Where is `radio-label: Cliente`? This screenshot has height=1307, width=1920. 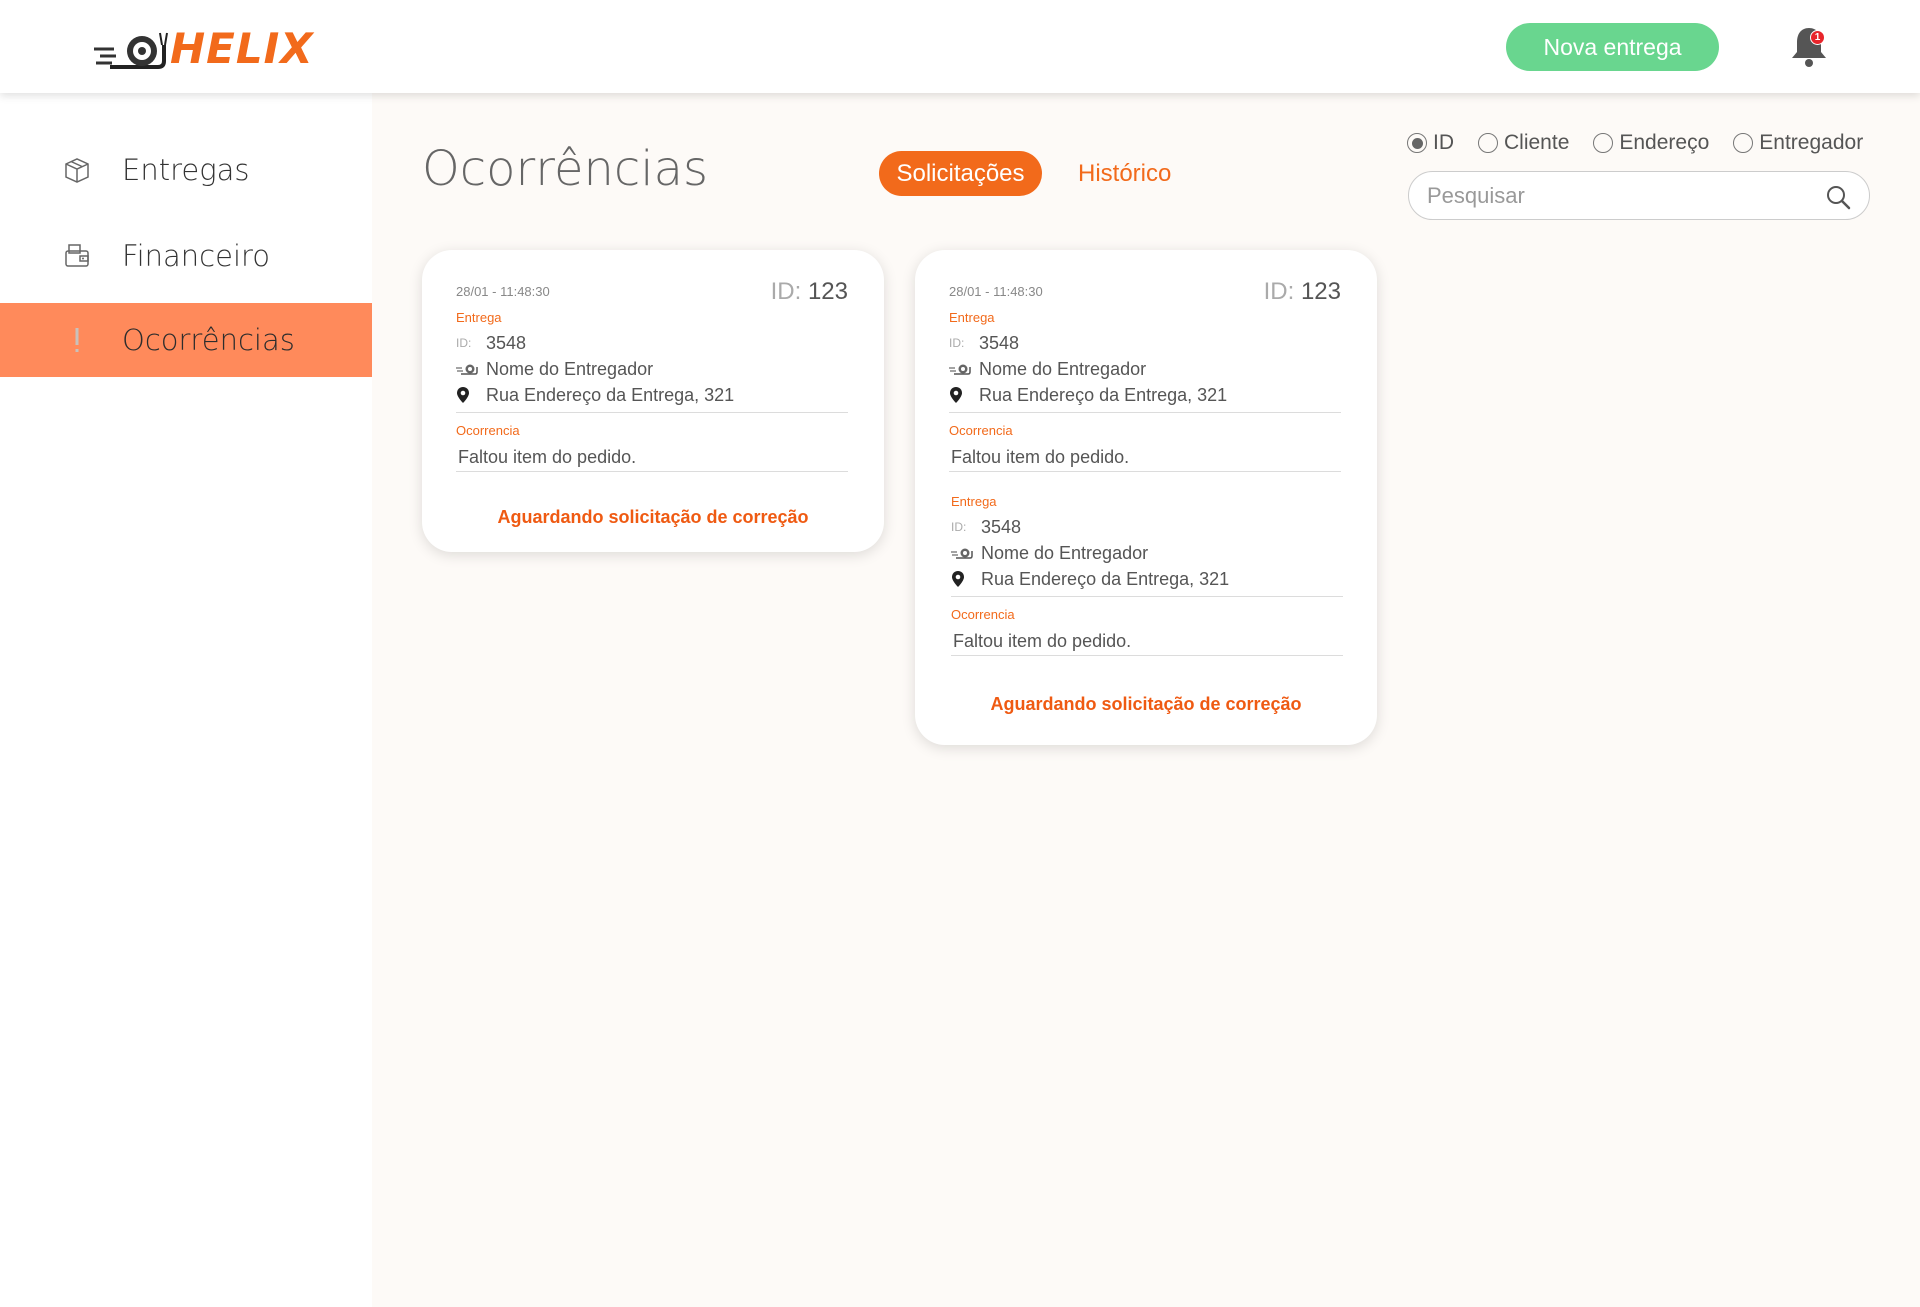
radio-label: Cliente is located at coordinates (1537, 142).